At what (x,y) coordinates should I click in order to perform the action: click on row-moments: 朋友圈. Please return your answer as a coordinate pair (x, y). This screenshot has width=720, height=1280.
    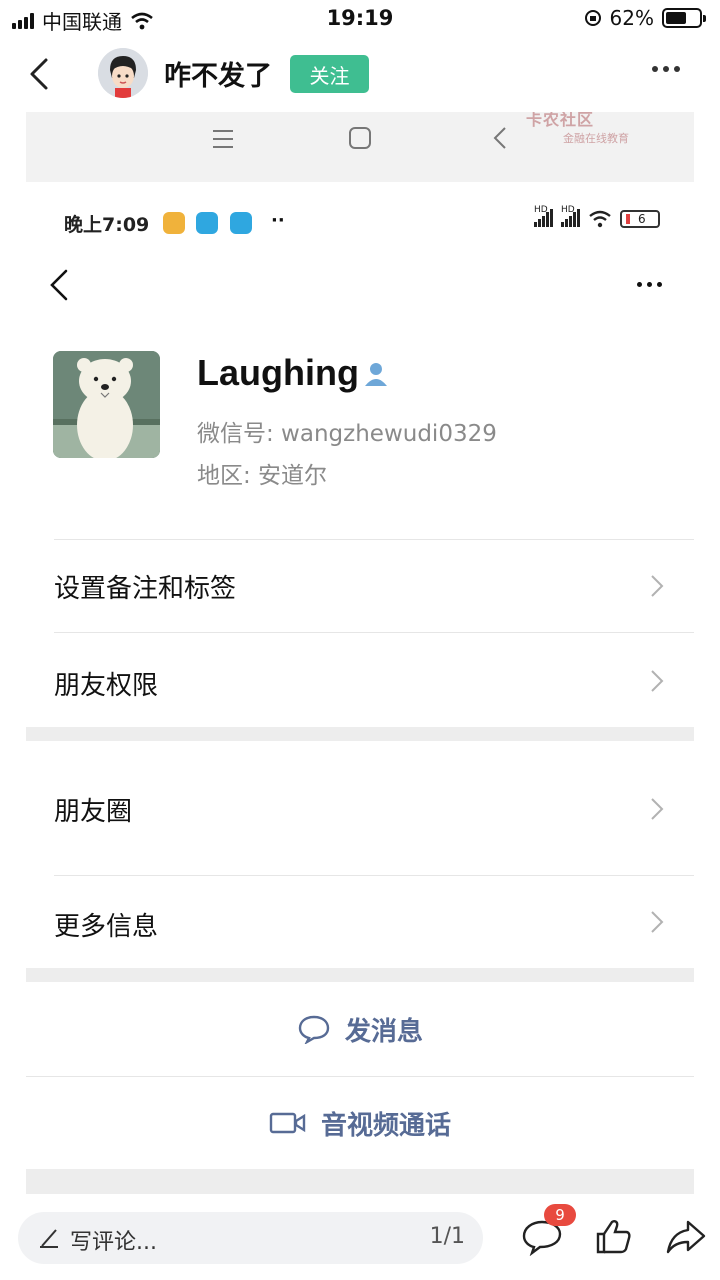
    Looking at the image, I should click on (360, 808).